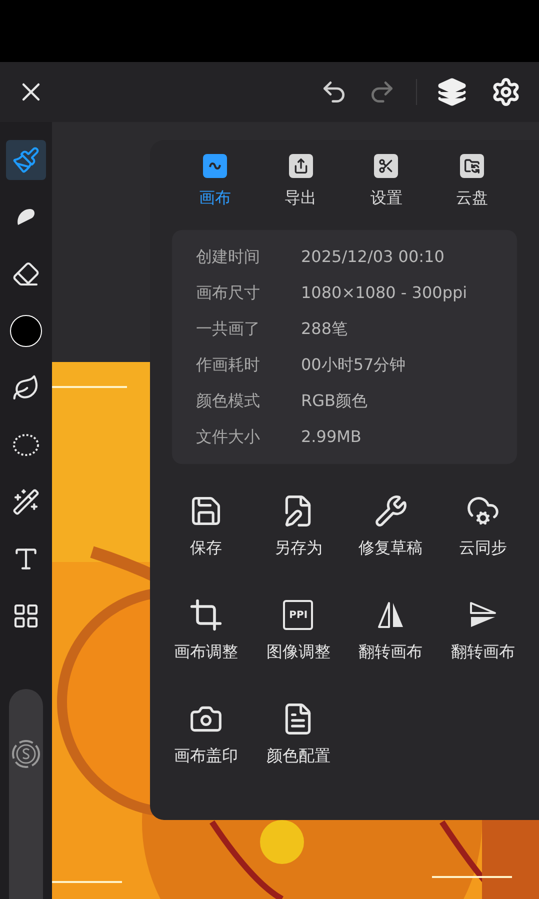 Image resolution: width=539 pixels, height=899 pixels. I want to click on menu-action: PPI 图像调整, so click(298, 631).